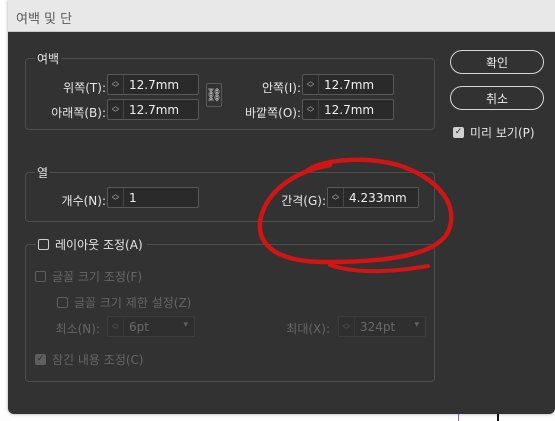 The width and height of the screenshot is (555, 421). What do you see at coordinates (355, 215) in the screenshot?
I see `red-circle-annotation` at bounding box center [355, 215].